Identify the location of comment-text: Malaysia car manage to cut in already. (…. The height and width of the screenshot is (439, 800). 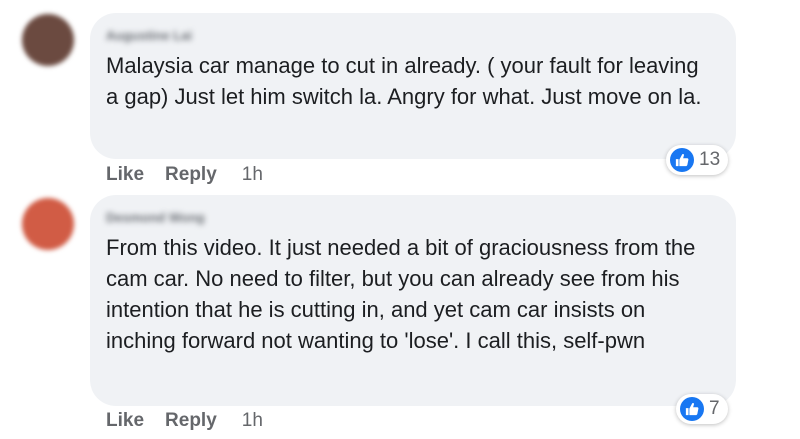
(404, 81).